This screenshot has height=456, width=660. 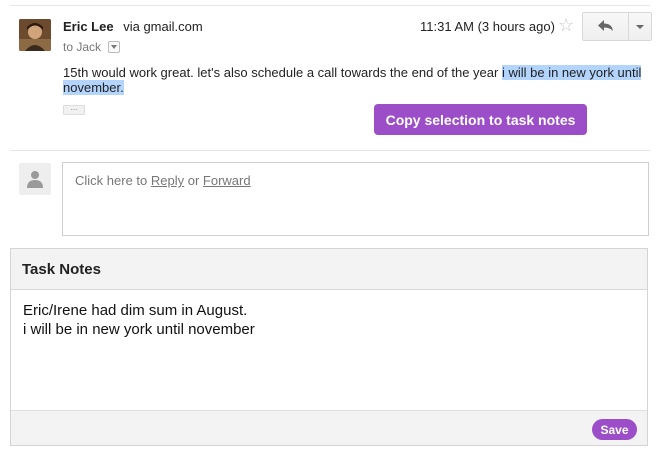 I want to click on recipient-text: to Jack, so click(x=82, y=47).